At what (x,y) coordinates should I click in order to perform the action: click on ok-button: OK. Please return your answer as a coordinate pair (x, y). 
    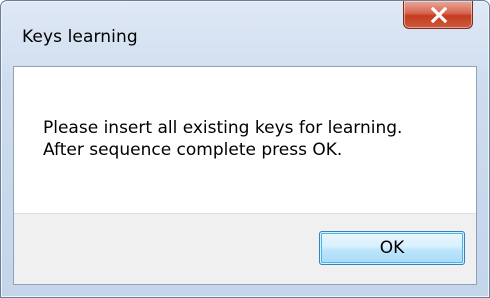
    Looking at the image, I should click on (392, 248).